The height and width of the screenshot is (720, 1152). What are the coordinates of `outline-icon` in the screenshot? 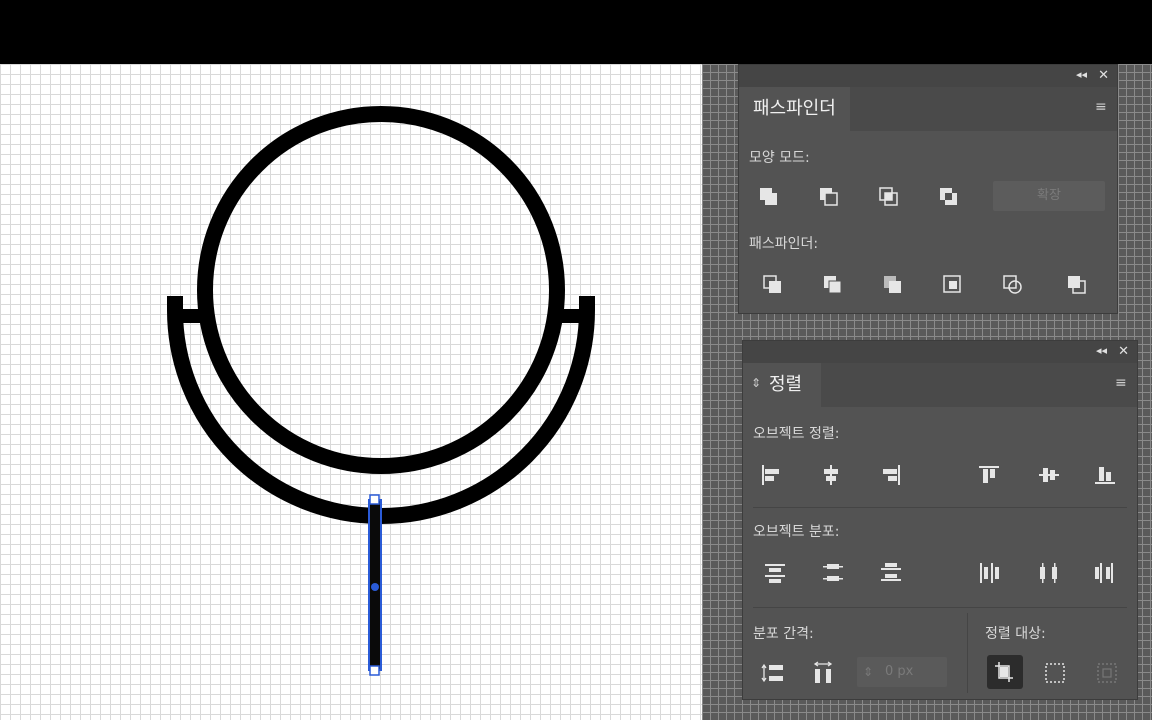 It's located at (1012, 284).